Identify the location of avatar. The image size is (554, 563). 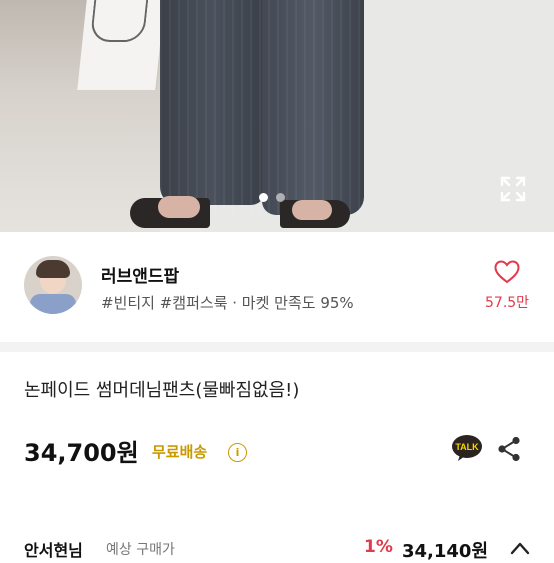
(53, 285).